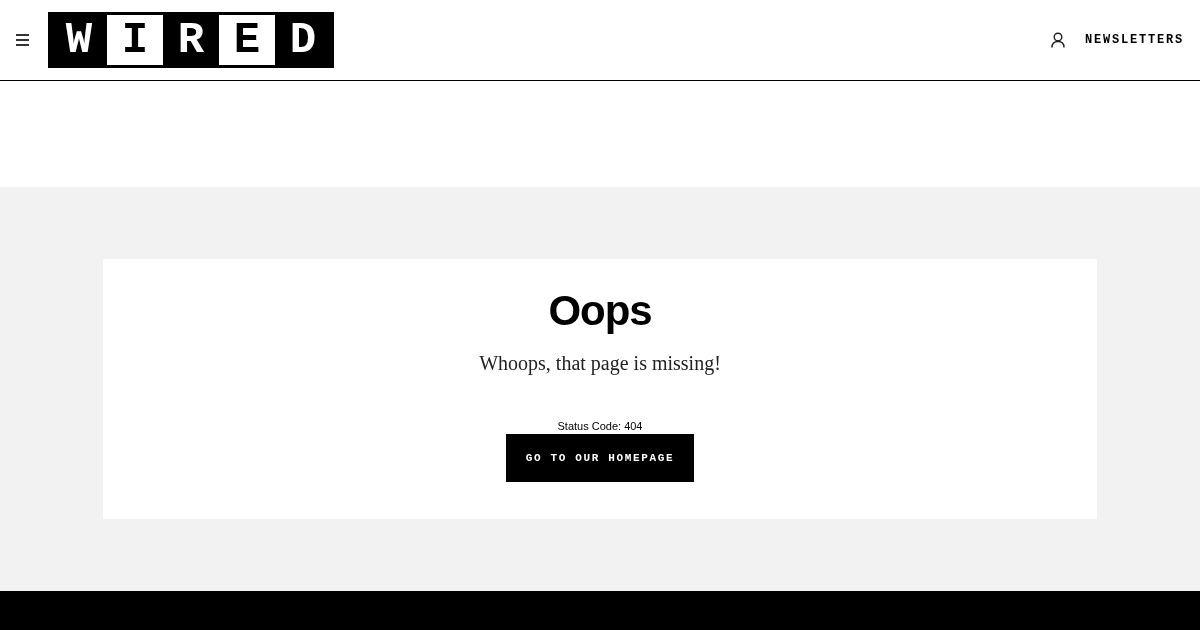 This screenshot has height=630, width=1200. What do you see at coordinates (1058, 40) in the screenshot?
I see `user-icon` at bounding box center [1058, 40].